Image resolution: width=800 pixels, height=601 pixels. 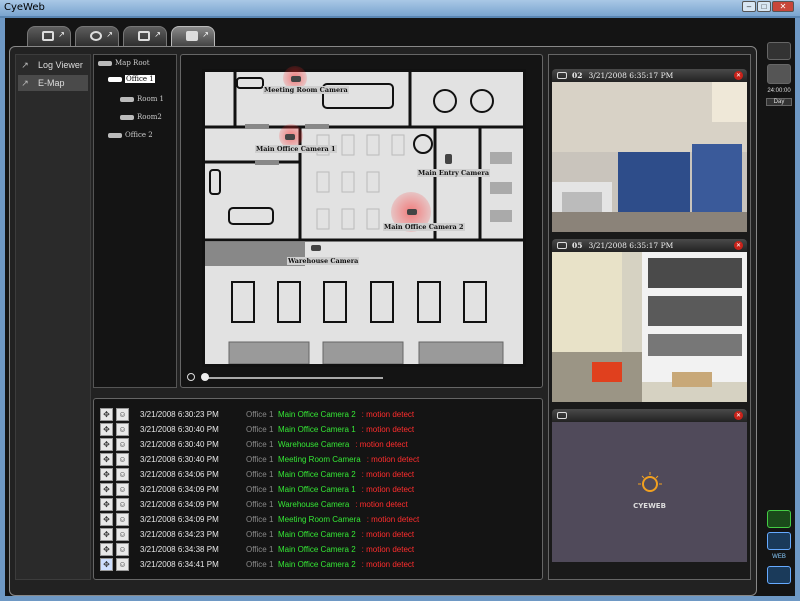 What do you see at coordinates (424, 227) in the screenshot?
I see `camera-label-main2: Main Office Camera 2` at bounding box center [424, 227].